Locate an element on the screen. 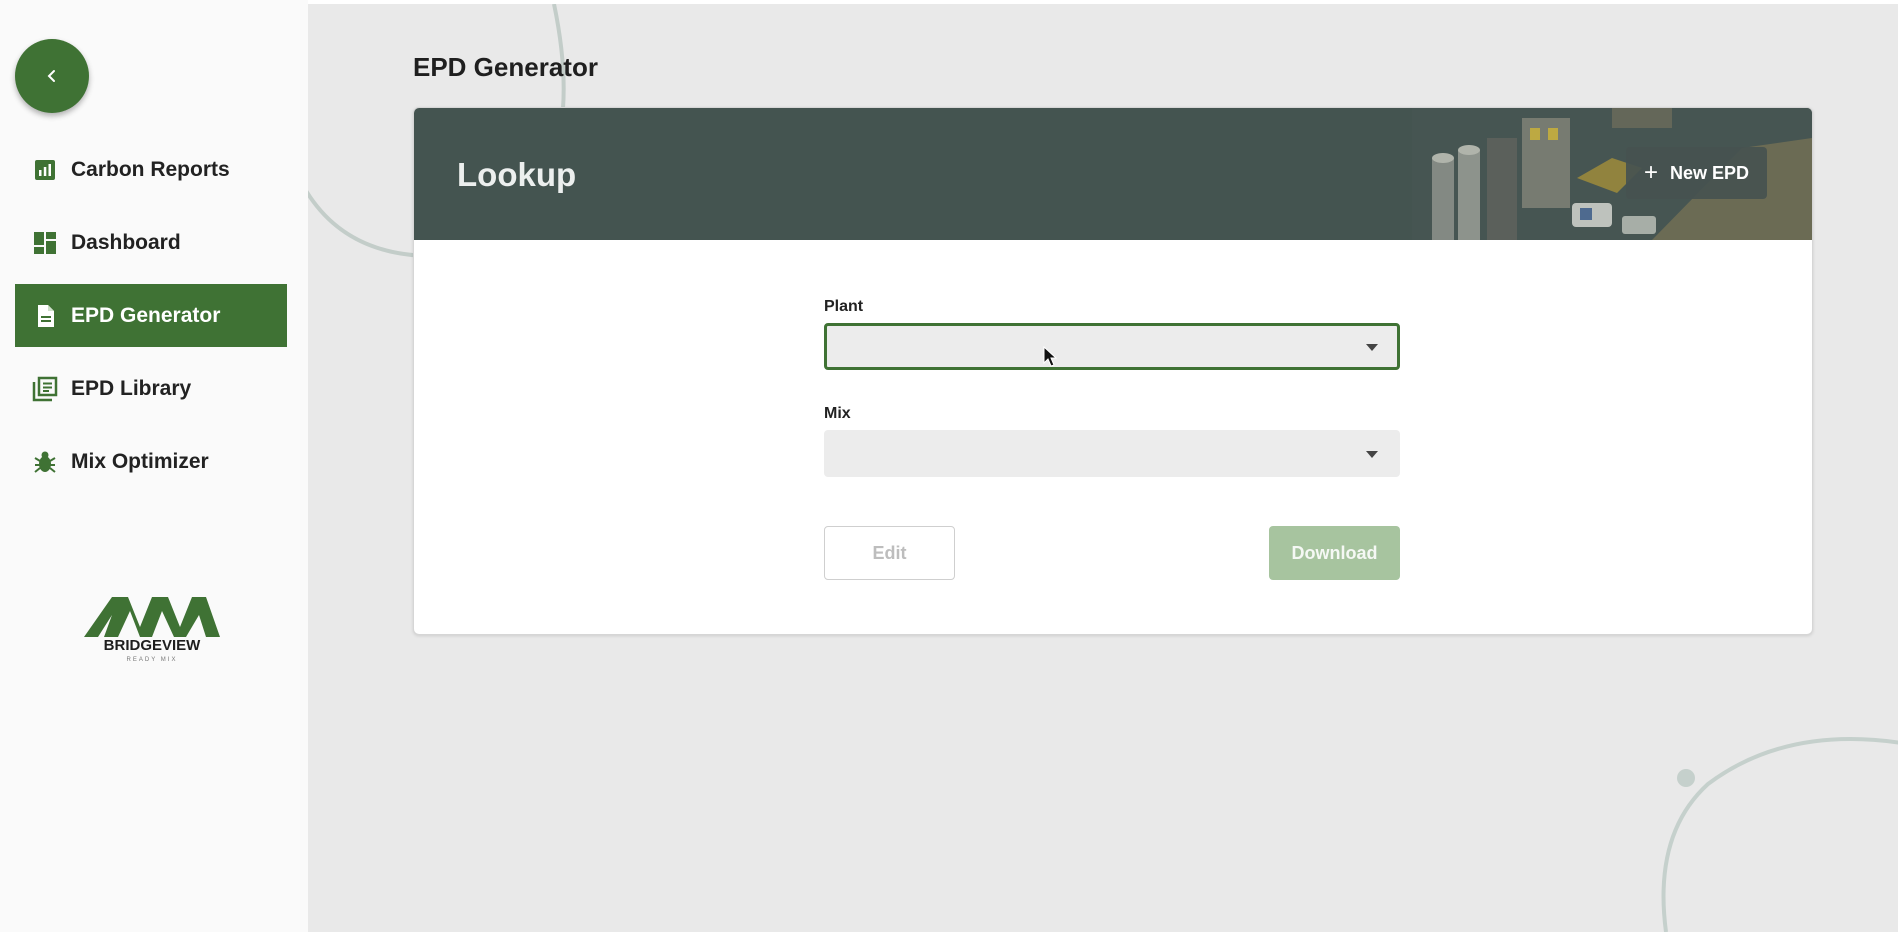  sidebar-item-epd-library: EPD Library is located at coordinates (151, 388).